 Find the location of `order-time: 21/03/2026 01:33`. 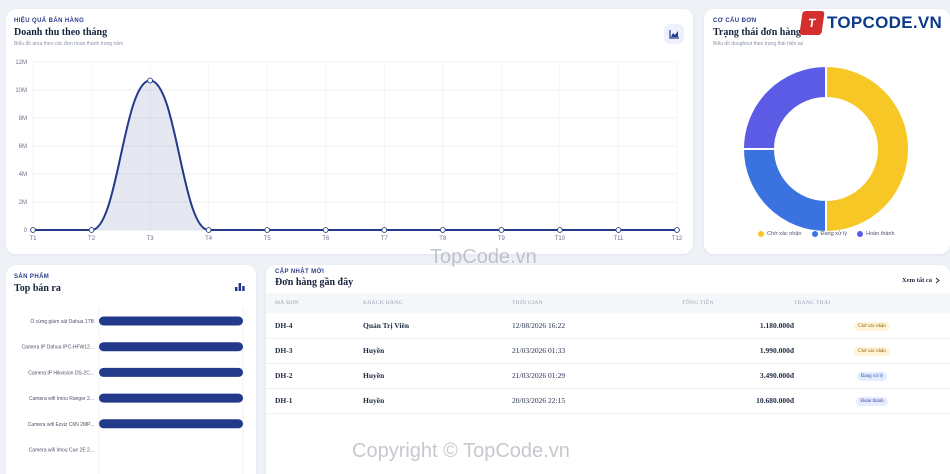

order-time: 21/03/2026 01:33 is located at coordinates (597, 351).